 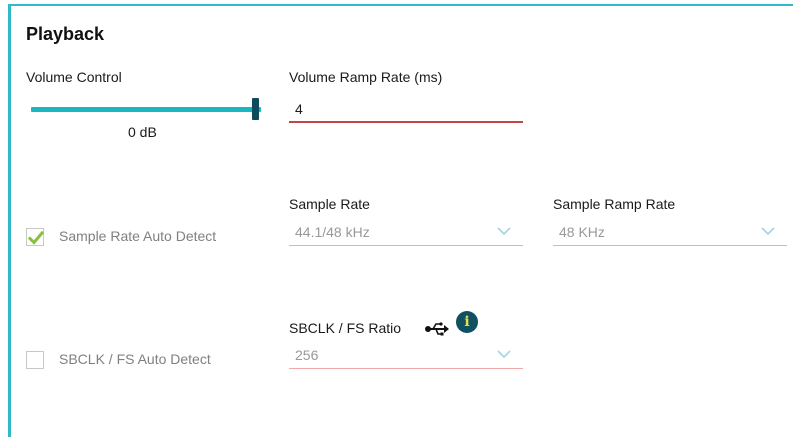 What do you see at coordinates (345, 328) in the screenshot?
I see `sbclk-fs-ratio-label: SBCLK / FS Ratio` at bounding box center [345, 328].